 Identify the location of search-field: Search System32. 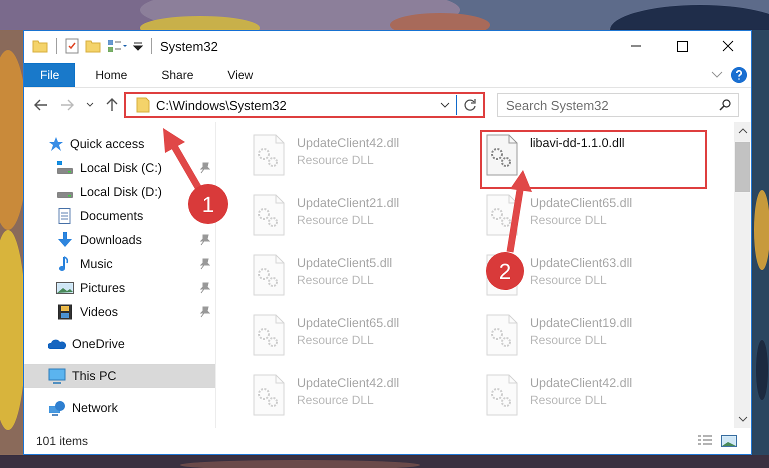
(618, 105).